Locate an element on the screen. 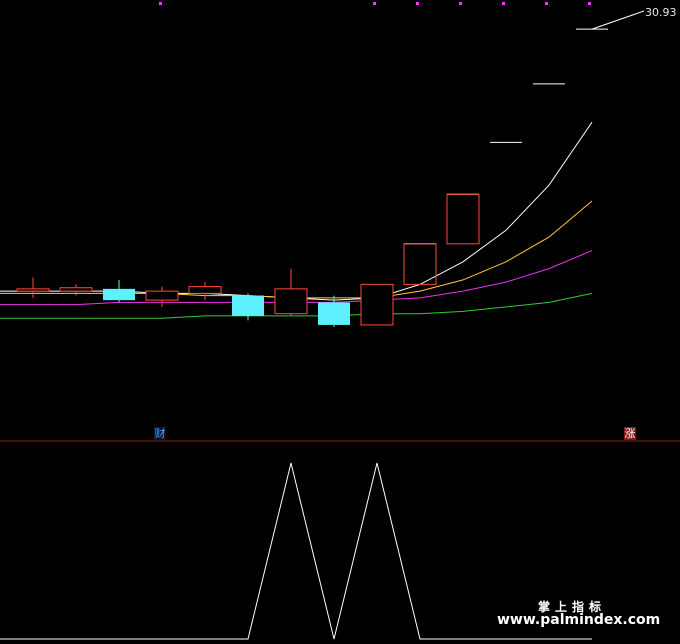  max-price-label: 30.93 is located at coordinates (661, 12).